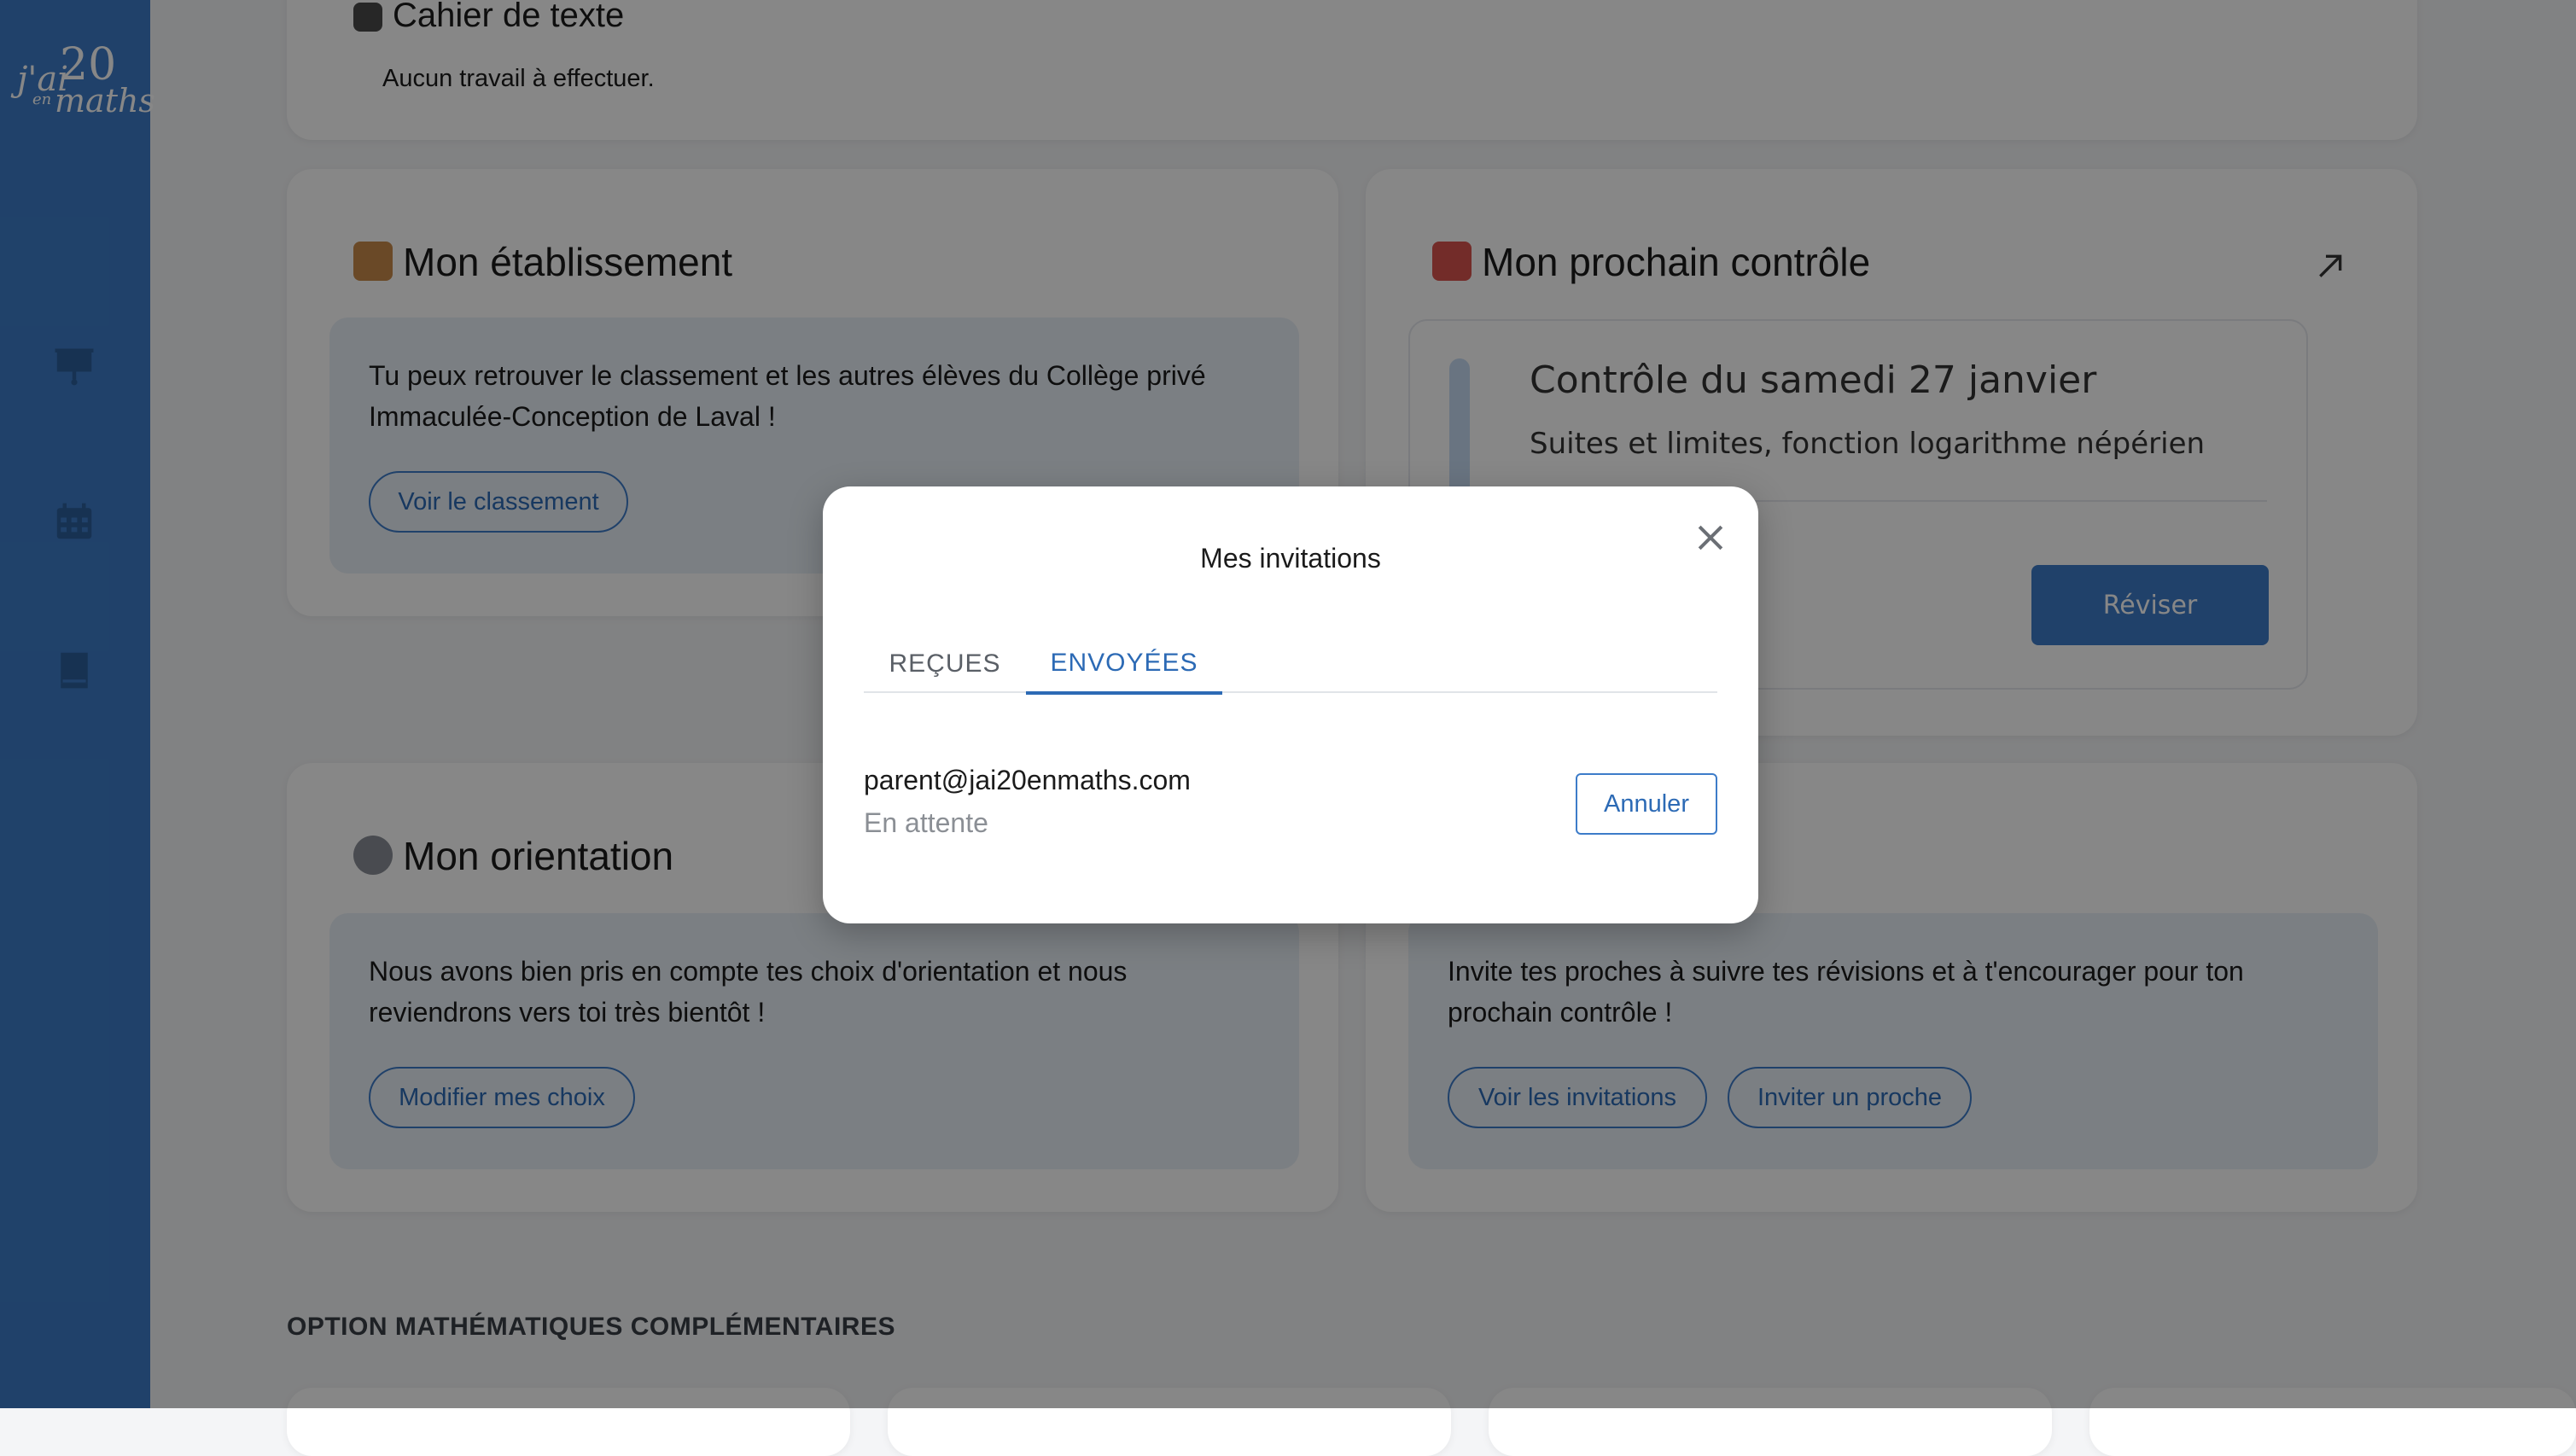 This screenshot has width=2576, height=1456. Describe the element at coordinates (1027, 780) in the screenshot. I see `invitation-email: parent@jai20enmaths.com` at that location.